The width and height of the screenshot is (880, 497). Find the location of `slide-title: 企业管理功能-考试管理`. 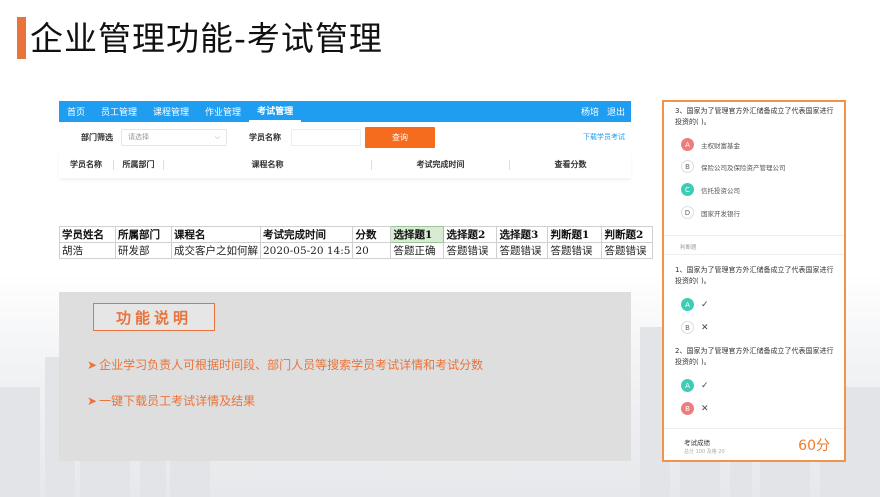

slide-title: 企业管理功能-考试管理 is located at coordinates (206, 38).